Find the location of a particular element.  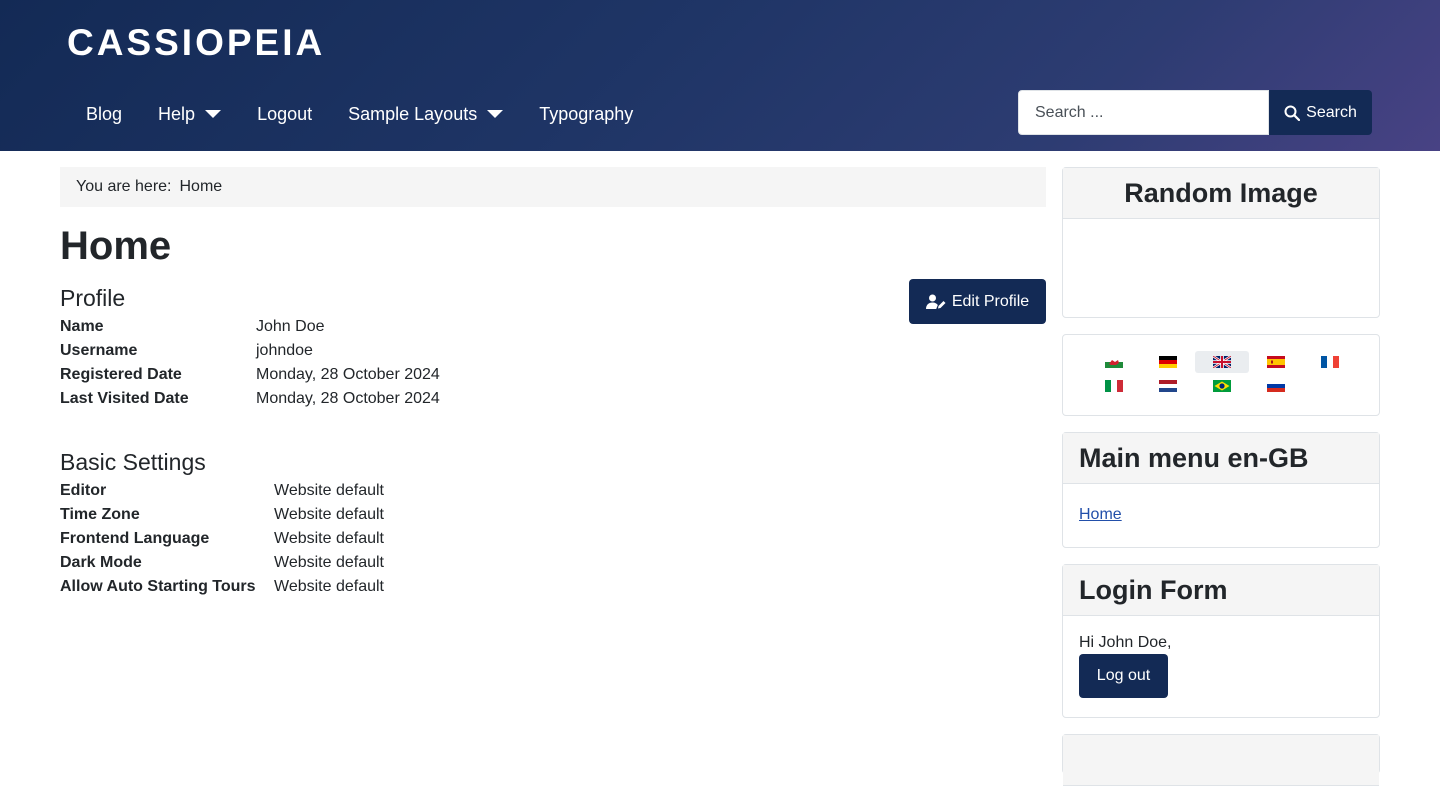

detail-row: Editor Website default is located at coordinates (222, 491).